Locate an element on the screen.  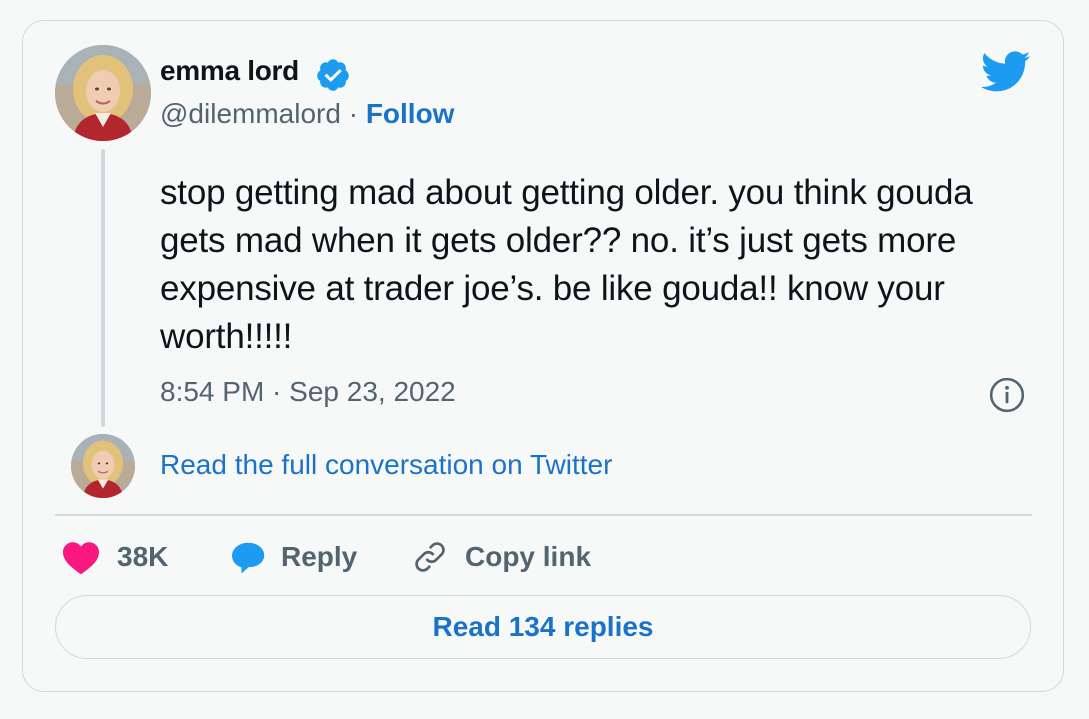
copy-link-button: Copy link is located at coordinates (501, 557).